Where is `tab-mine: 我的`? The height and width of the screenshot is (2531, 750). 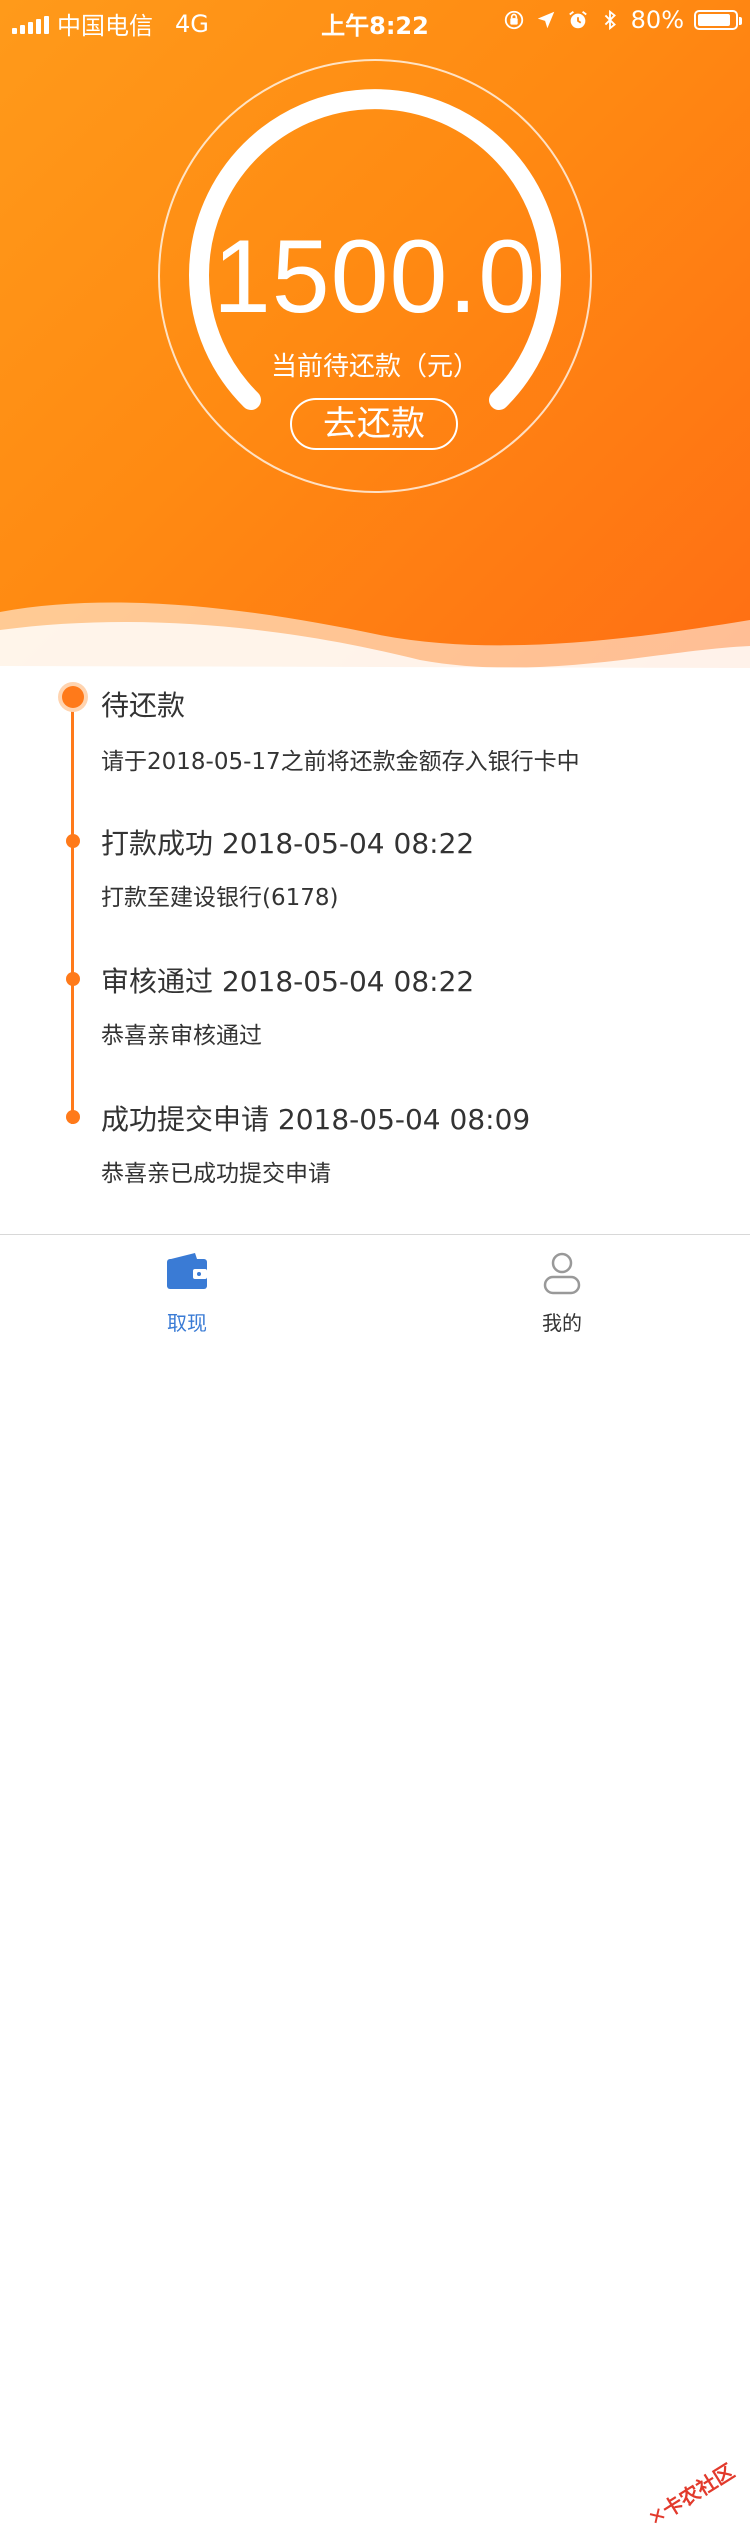 tab-mine: 我的 is located at coordinates (562, 1285).